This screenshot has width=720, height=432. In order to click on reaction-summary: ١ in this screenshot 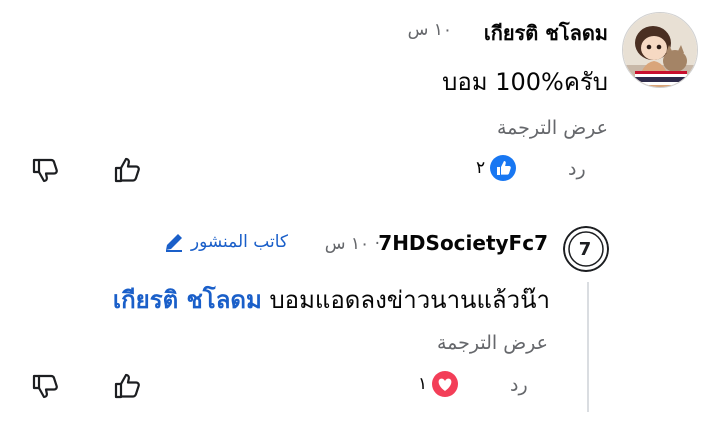, I will do `click(438, 384)`.